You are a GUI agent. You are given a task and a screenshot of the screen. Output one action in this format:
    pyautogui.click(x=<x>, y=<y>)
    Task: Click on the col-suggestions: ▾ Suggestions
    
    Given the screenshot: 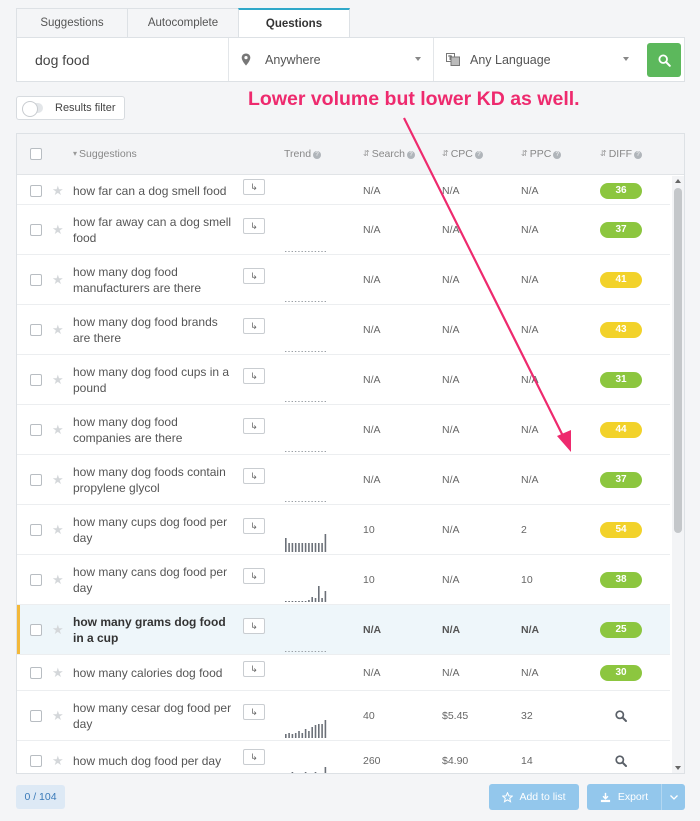 What is the action you would take?
    pyautogui.click(x=105, y=154)
    